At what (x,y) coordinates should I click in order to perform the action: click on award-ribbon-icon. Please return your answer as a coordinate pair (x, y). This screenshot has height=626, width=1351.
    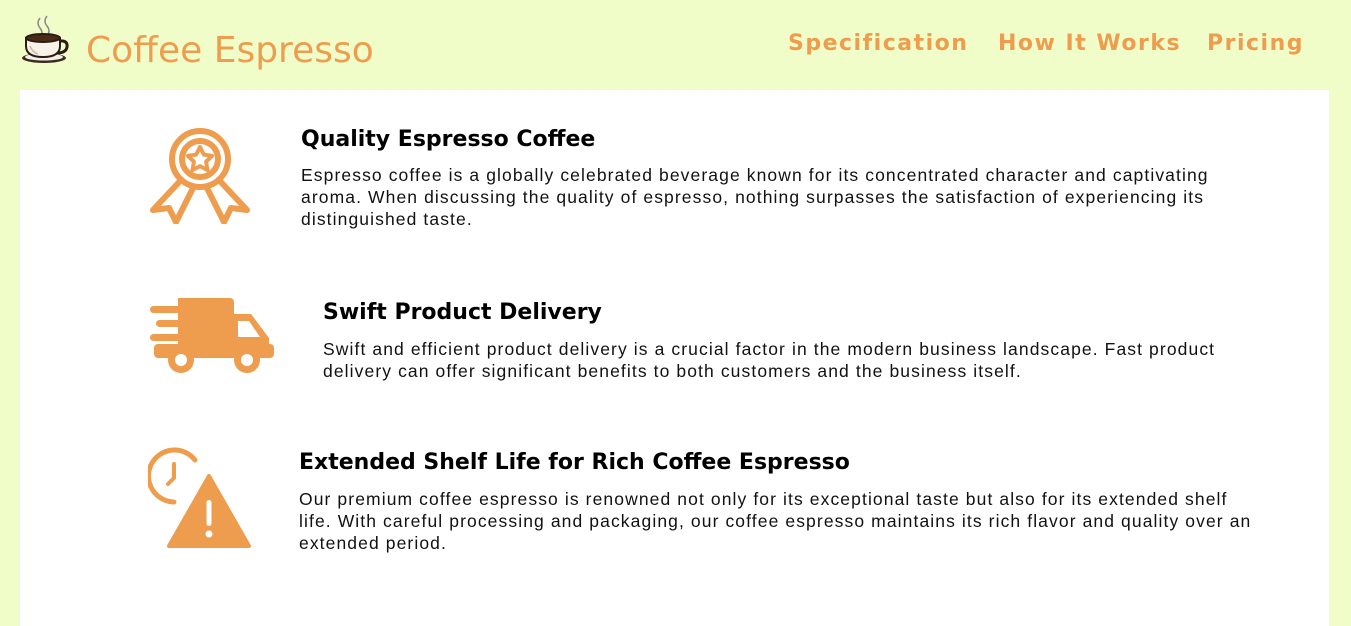
    Looking at the image, I should click on (200, 176).